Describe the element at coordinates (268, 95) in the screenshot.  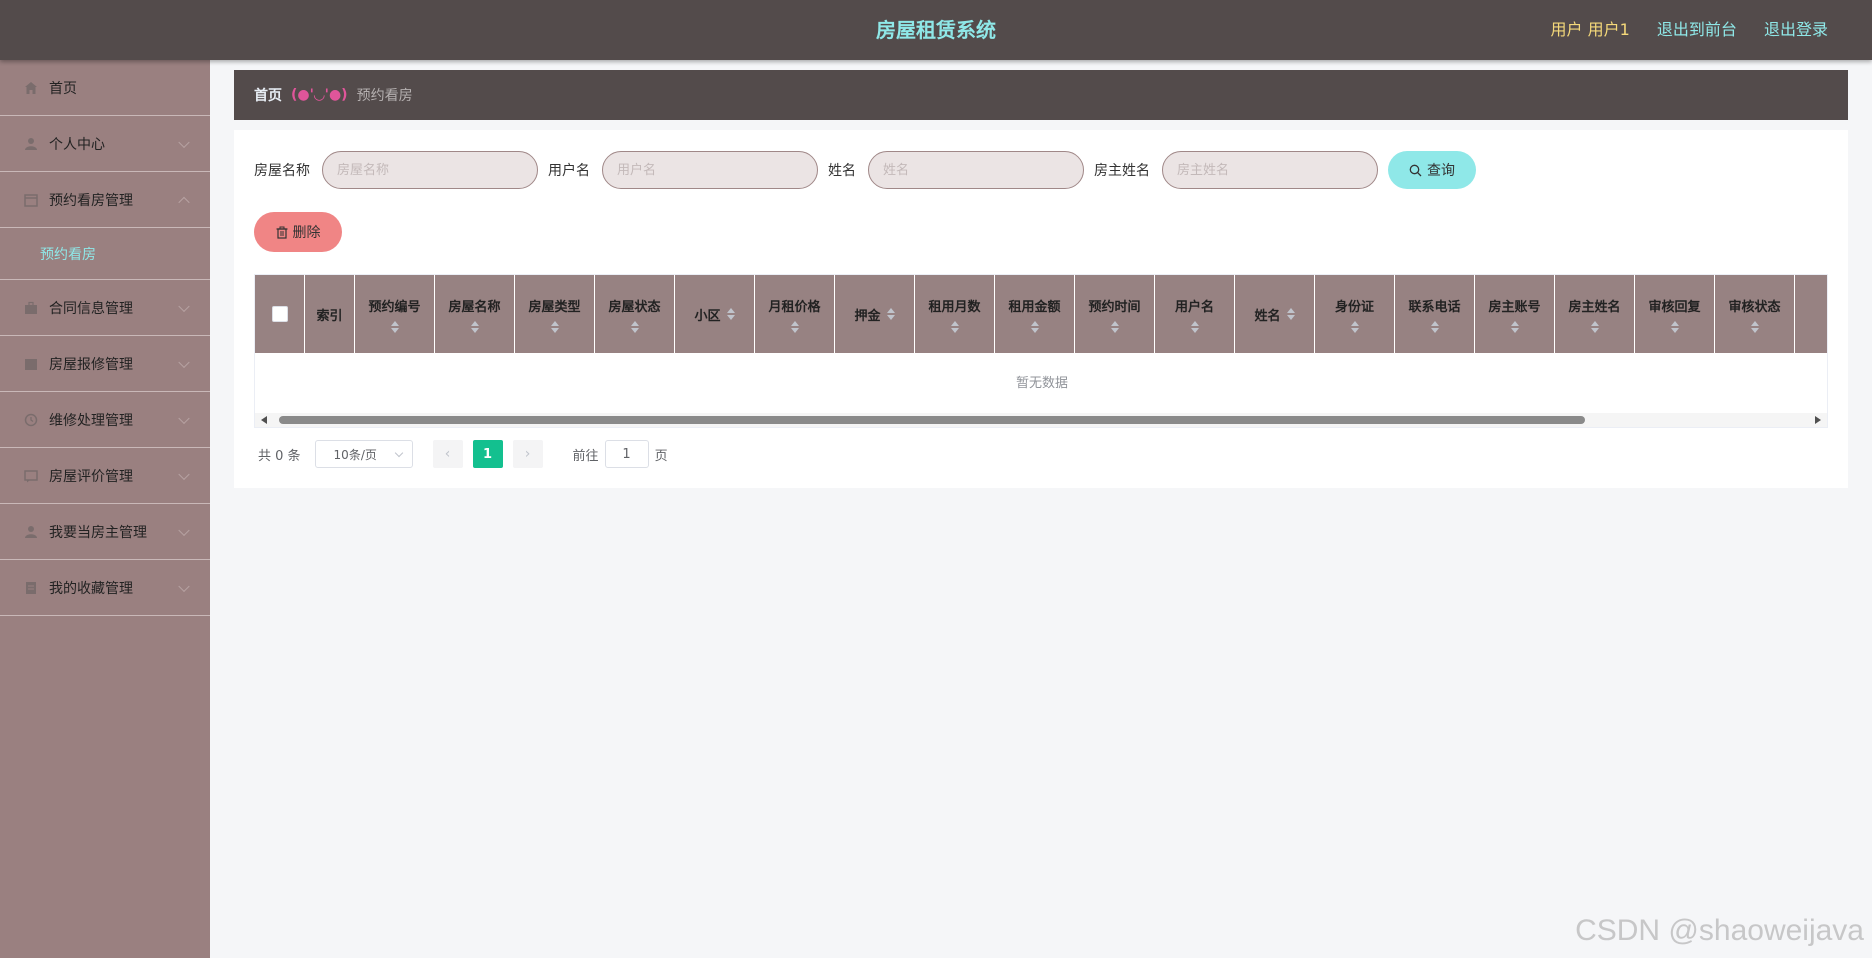
I see `breadcrumb-home: 首页` at that location.